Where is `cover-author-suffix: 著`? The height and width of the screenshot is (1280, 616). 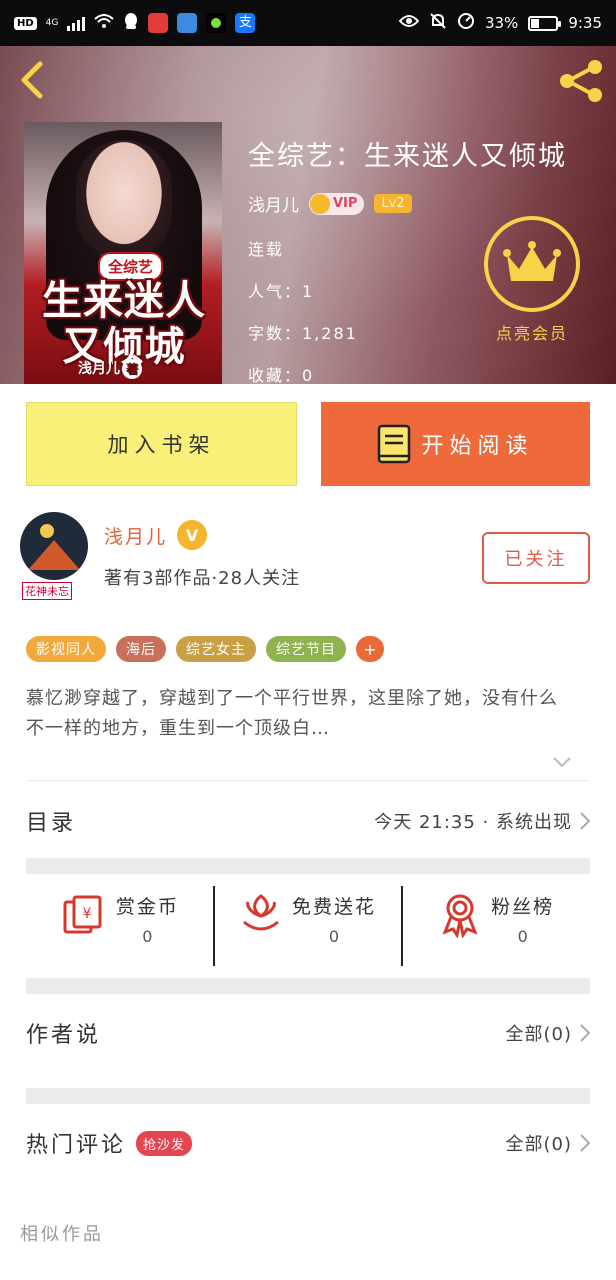 cover-author-suffix: 著 is located at coordinates (132, 369).